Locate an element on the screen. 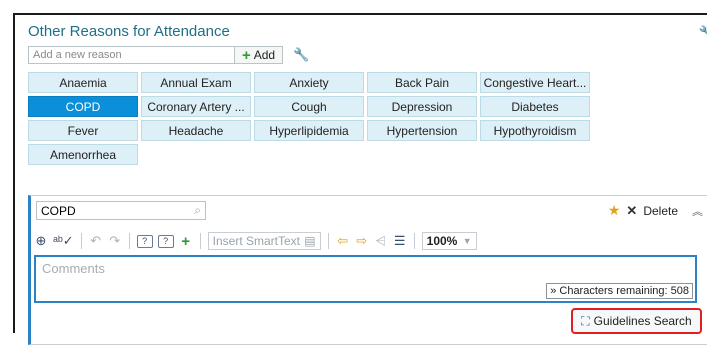 This screenshot has height=345, width=707. insert-plus-icon: + is located at coordinates (186, 241).